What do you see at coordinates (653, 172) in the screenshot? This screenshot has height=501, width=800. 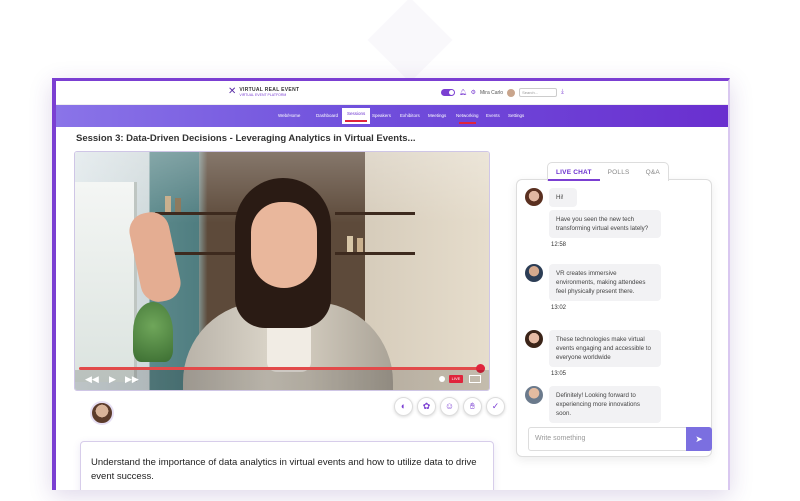 I see `tab-qa: Q&A` at bounding box center [653, 172].